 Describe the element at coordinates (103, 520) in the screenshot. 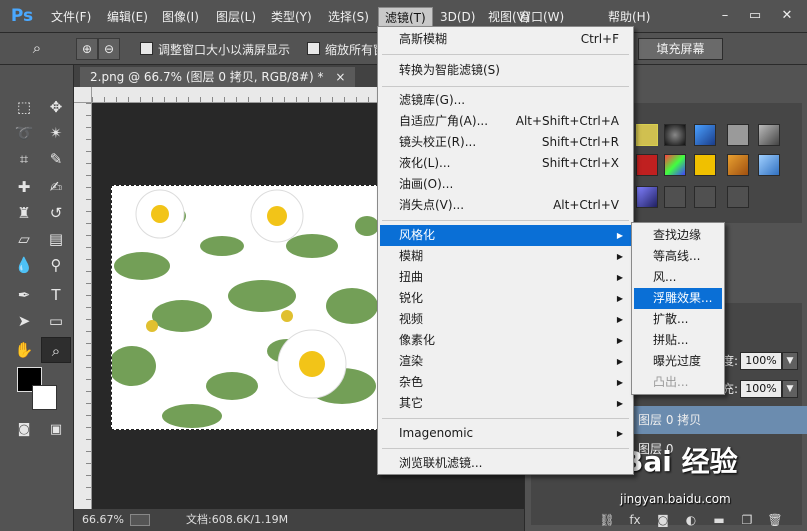

I see `zoom-level: 66.67%` at that location.